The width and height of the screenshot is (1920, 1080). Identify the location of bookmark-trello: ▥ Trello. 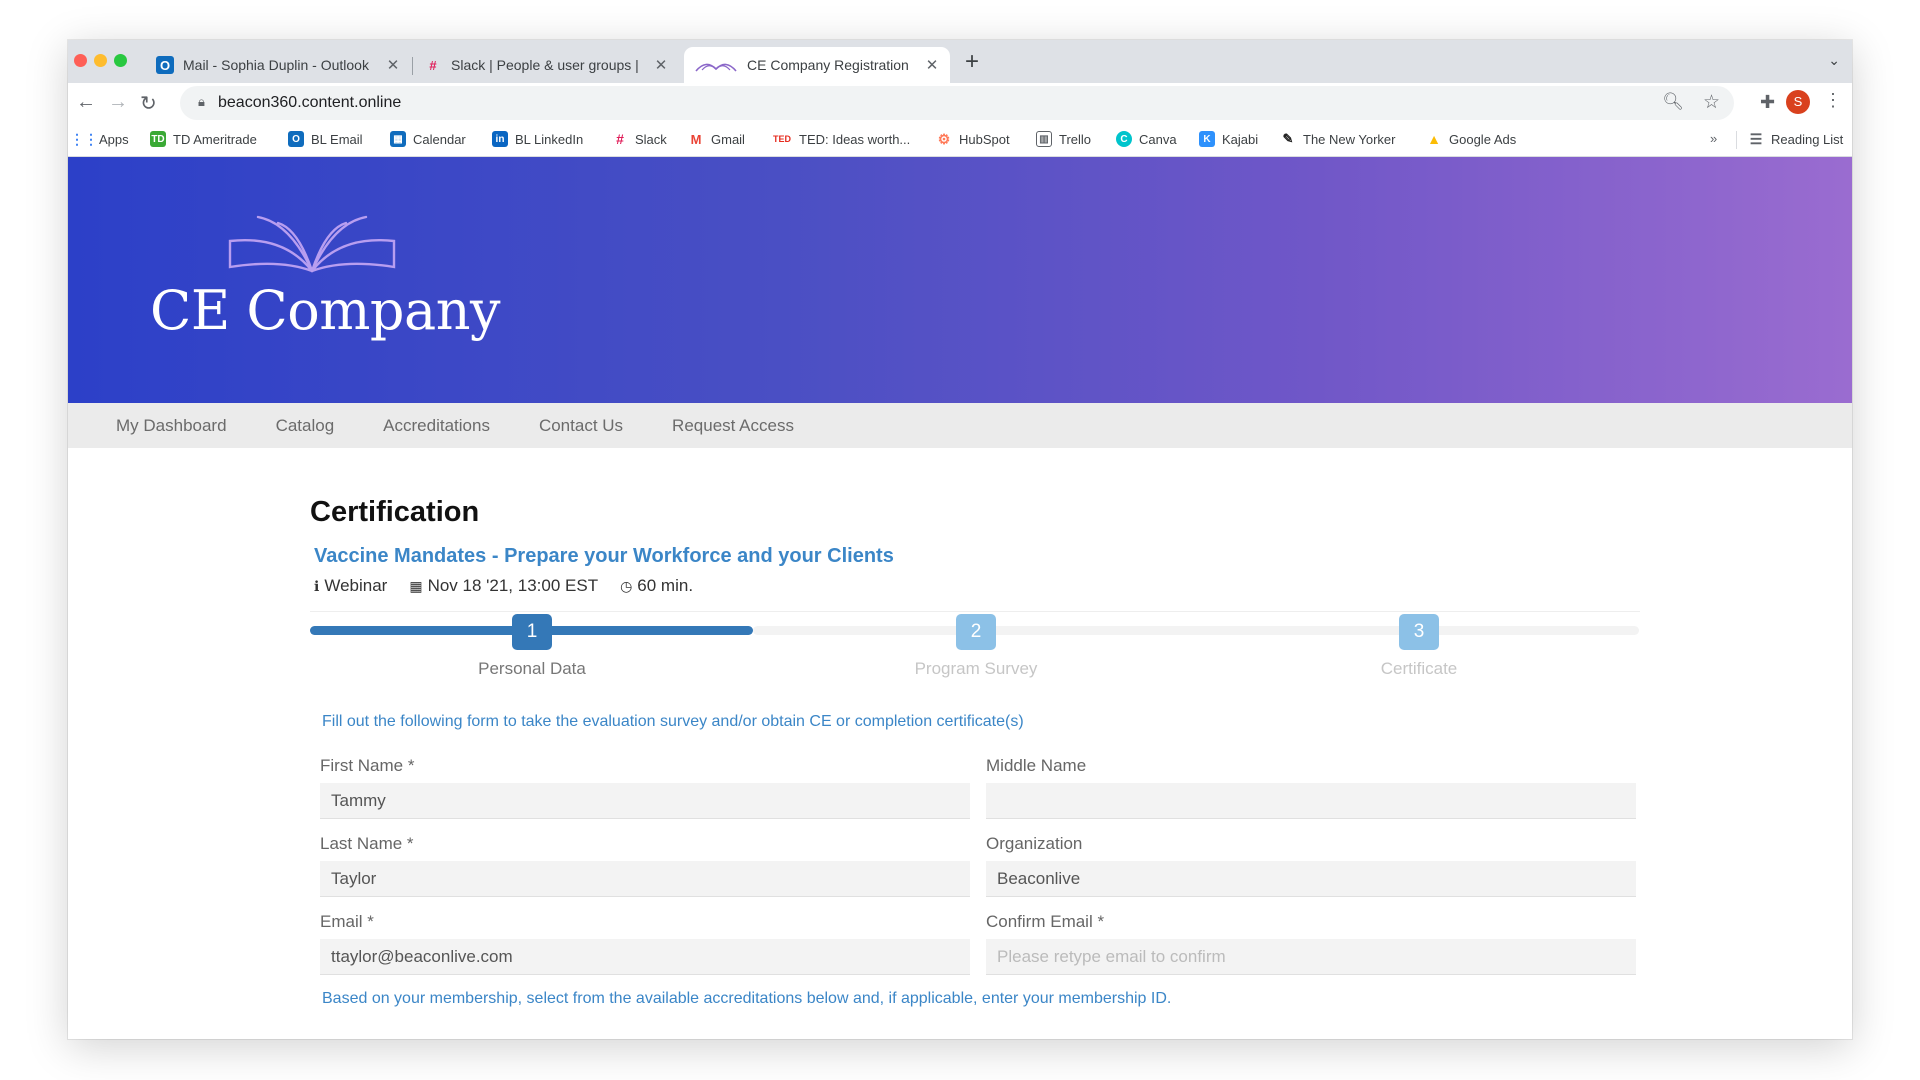
(1063, 139).